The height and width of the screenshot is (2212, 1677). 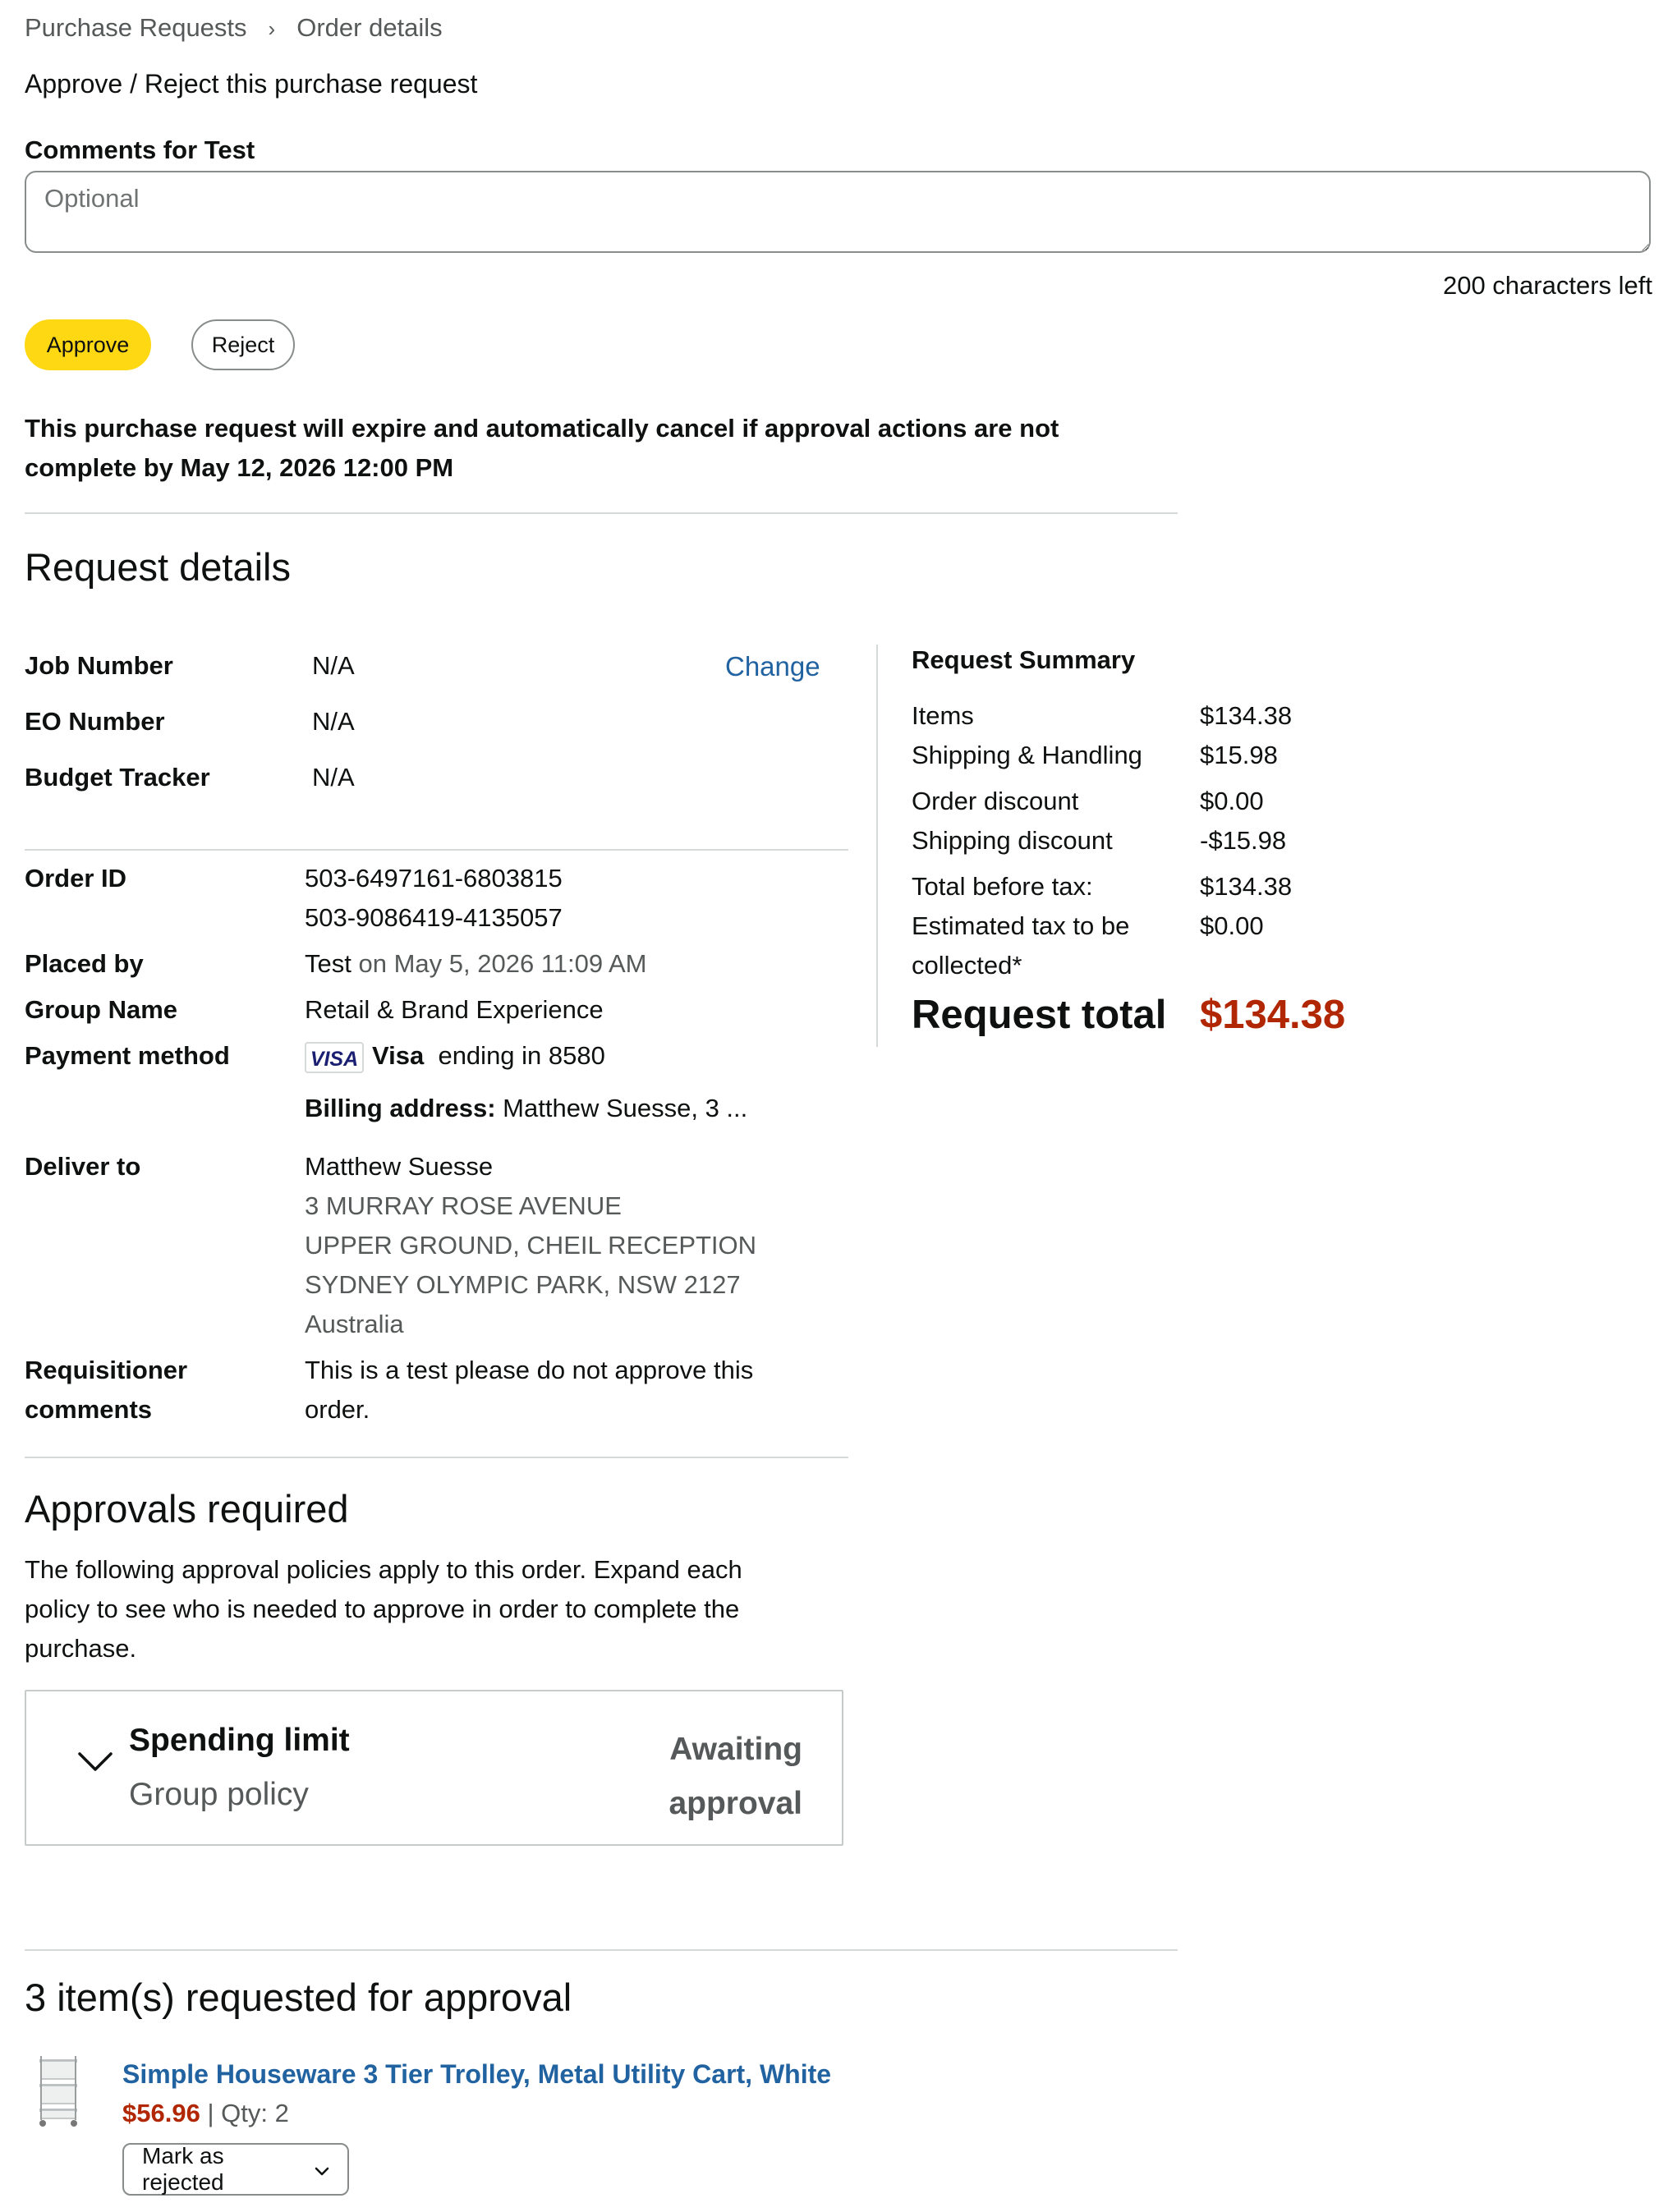 I want to click on summary-order-discount-label: Order discount, so click(x=995, y=801).